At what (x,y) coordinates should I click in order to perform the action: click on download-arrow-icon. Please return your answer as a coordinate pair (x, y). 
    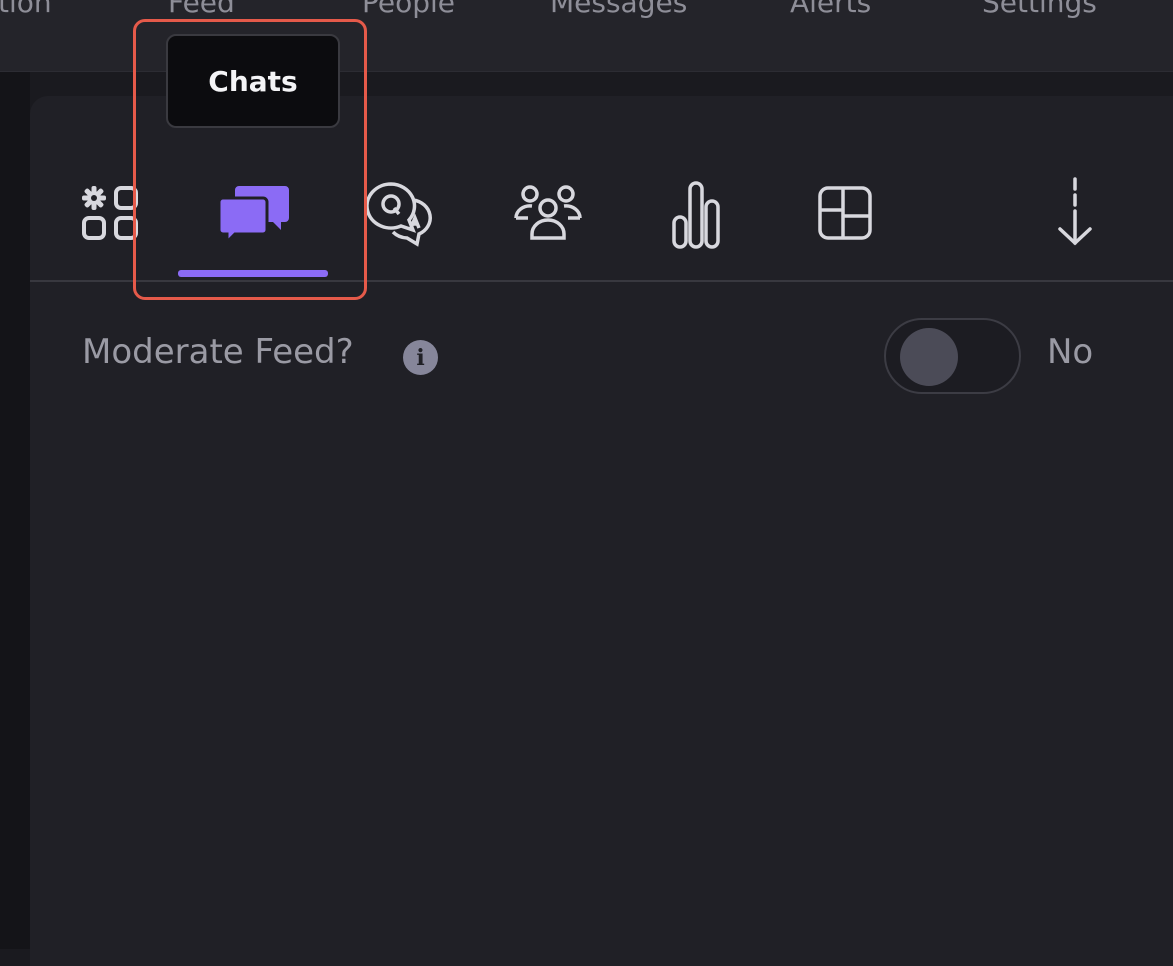
    Looking at the image, I should click on (1075, 211).